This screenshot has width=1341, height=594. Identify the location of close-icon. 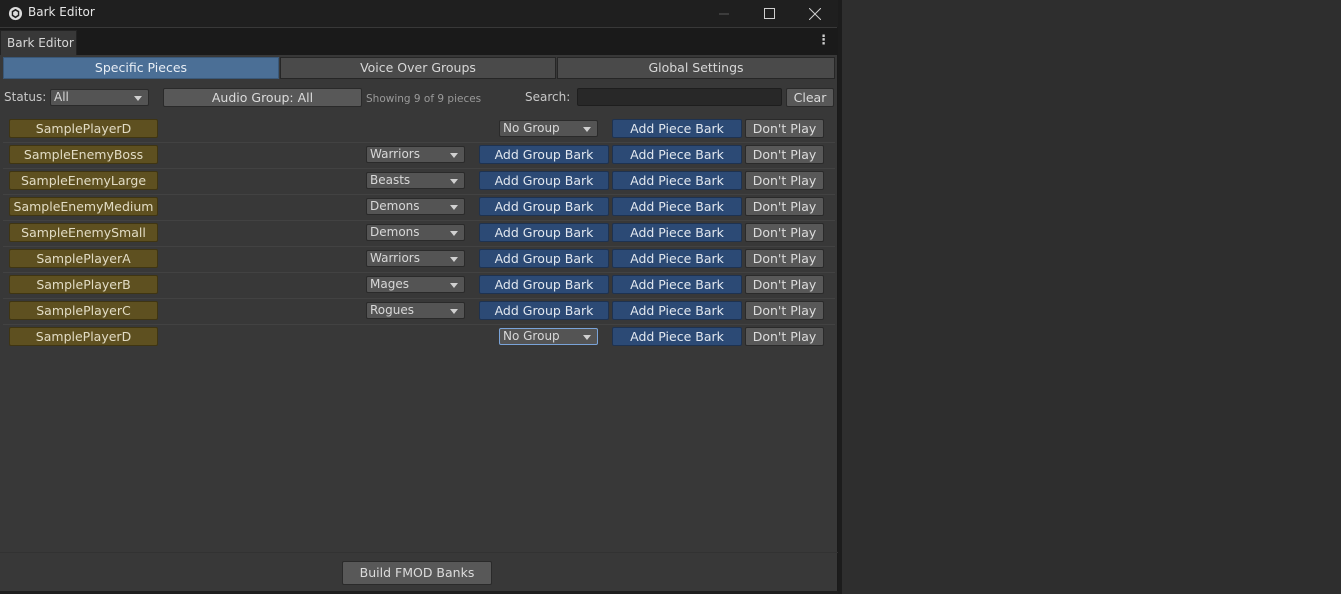
(815, 13).